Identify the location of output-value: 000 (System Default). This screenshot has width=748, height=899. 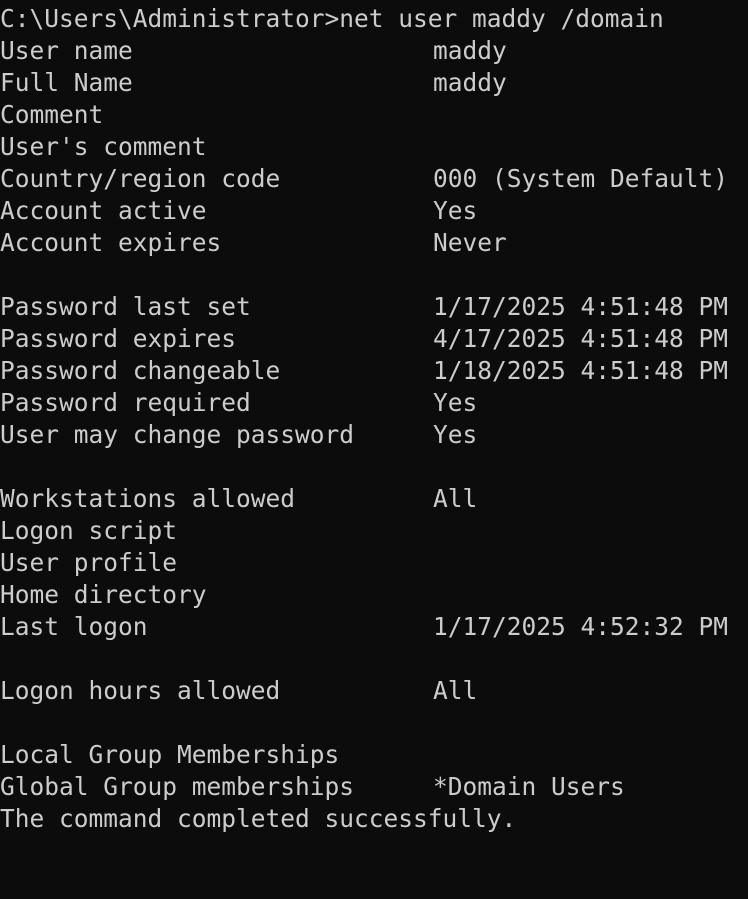
(581, 178).